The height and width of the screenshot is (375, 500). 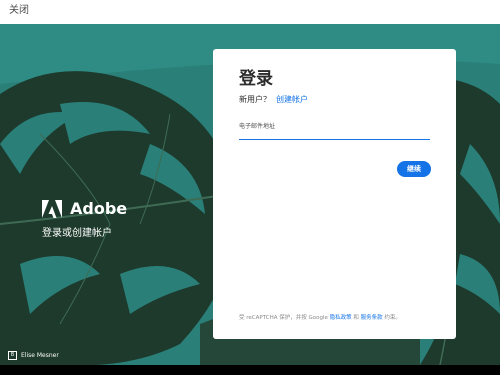 What do you see at coordinates (334, 134) in the screenshot?
I see `email-field` at bounding box center [334, 134].